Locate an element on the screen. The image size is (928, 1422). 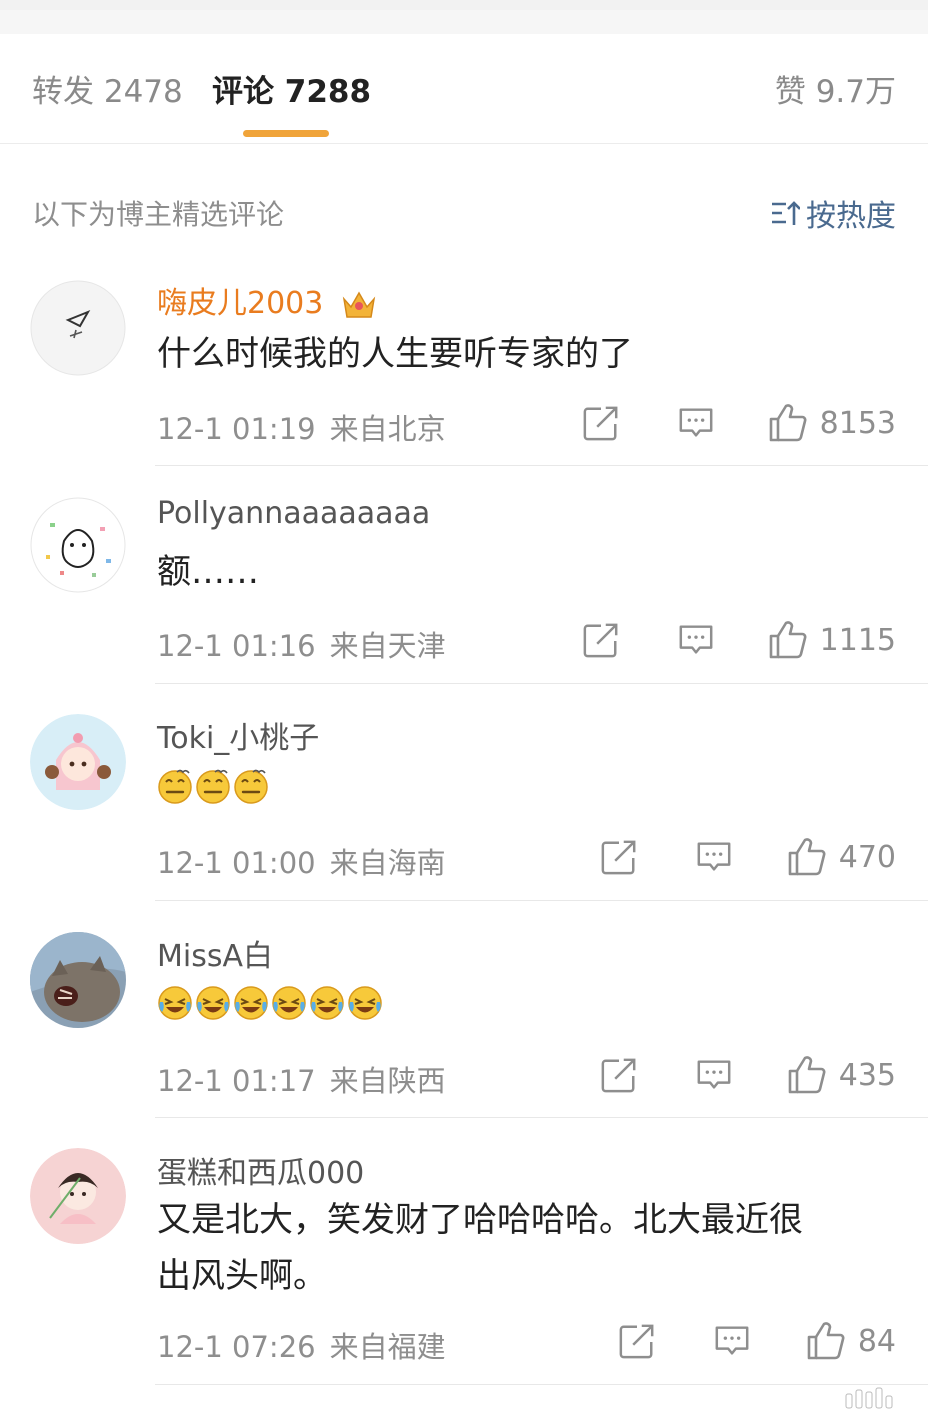
like-button: 8153 is located at coordinates (832, 423).